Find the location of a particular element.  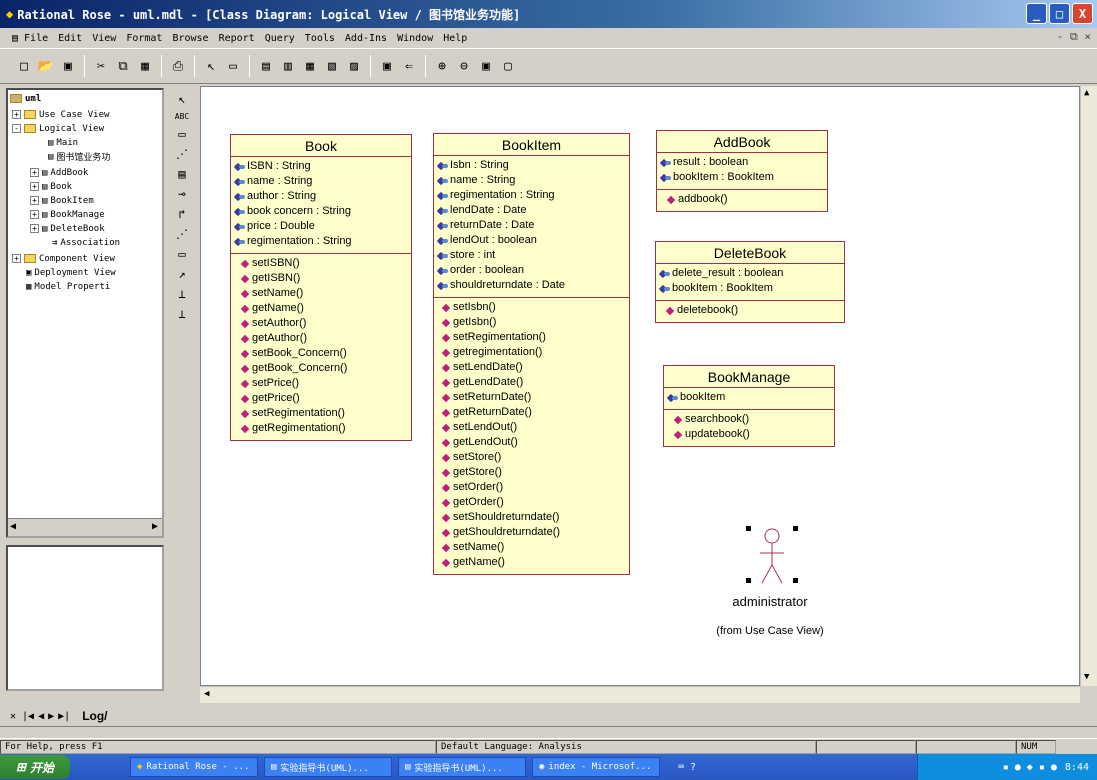

menu-window: Window is located at coordinates (415, 38).